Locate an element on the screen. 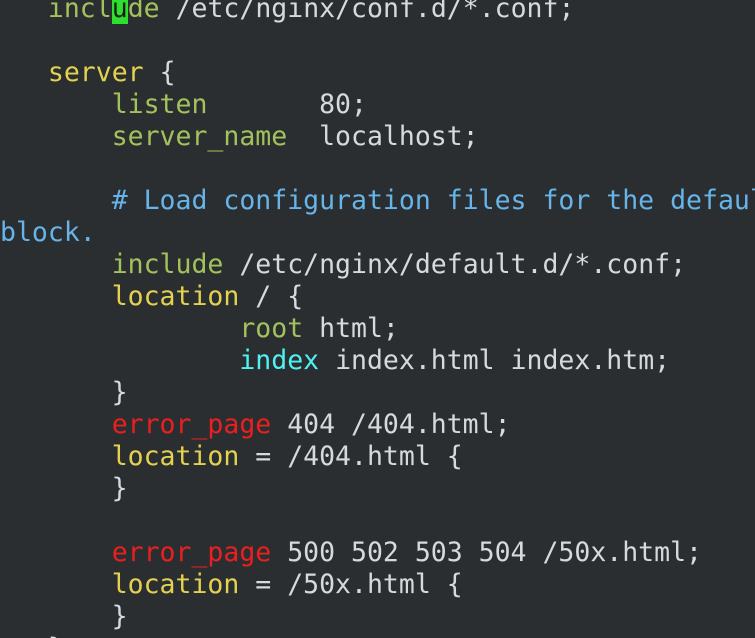  code-line: error_page 500 502 503 504 /50x.html; is located at coordinates (351, 553).